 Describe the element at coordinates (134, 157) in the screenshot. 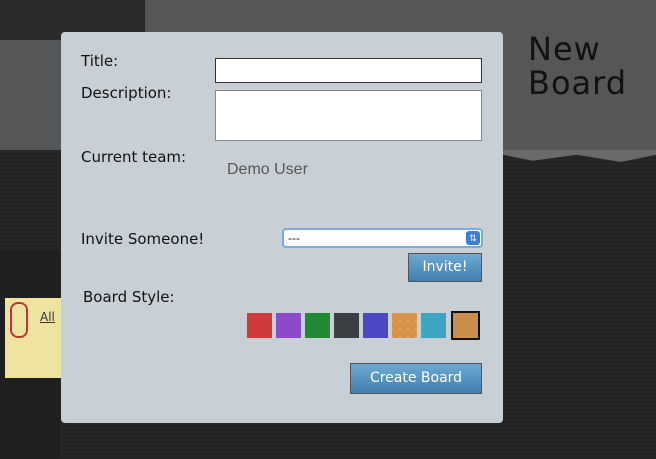

I see `current-team-label: Current team:` at that location.